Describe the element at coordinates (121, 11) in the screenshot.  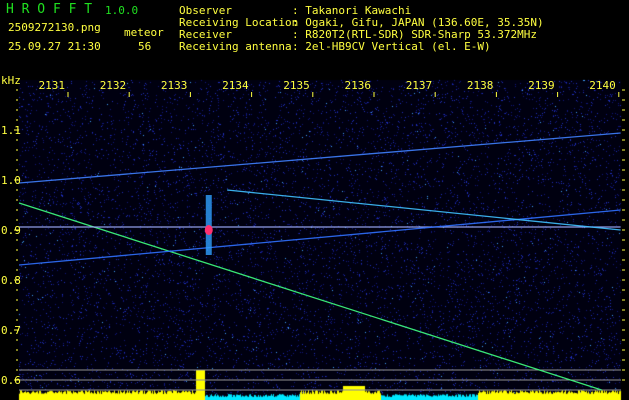
I see `version: 1.0.0` at that location.